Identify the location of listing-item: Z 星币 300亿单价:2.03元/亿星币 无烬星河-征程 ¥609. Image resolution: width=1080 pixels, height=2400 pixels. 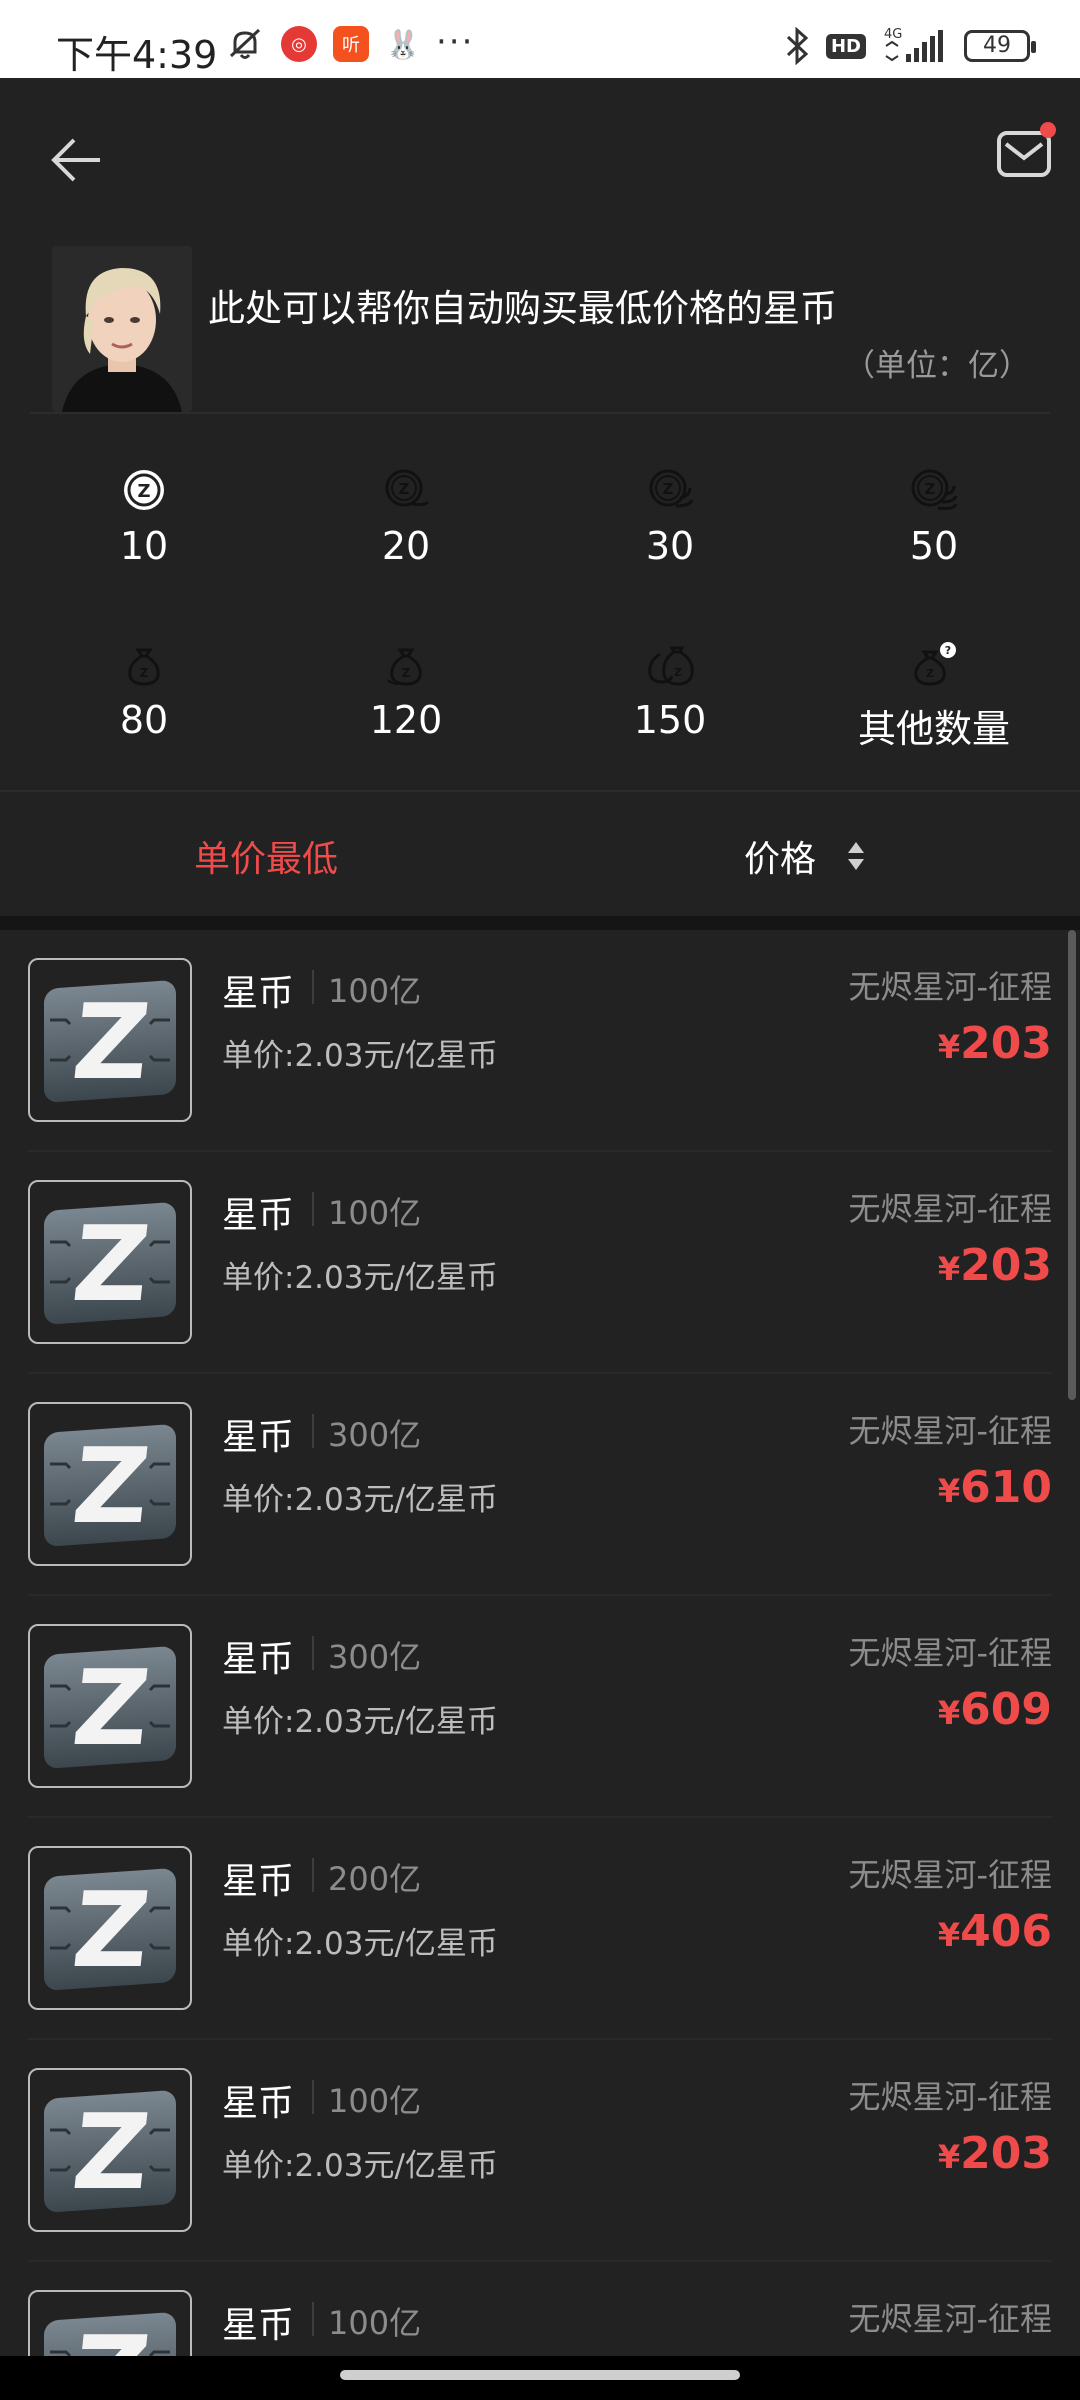
(530, 1707).